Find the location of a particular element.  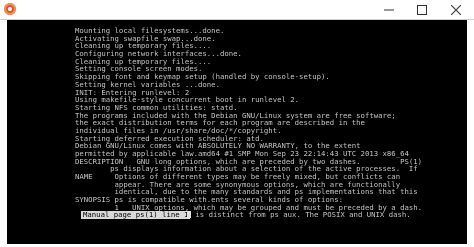

close-icon is located at coordinates (456, 9).